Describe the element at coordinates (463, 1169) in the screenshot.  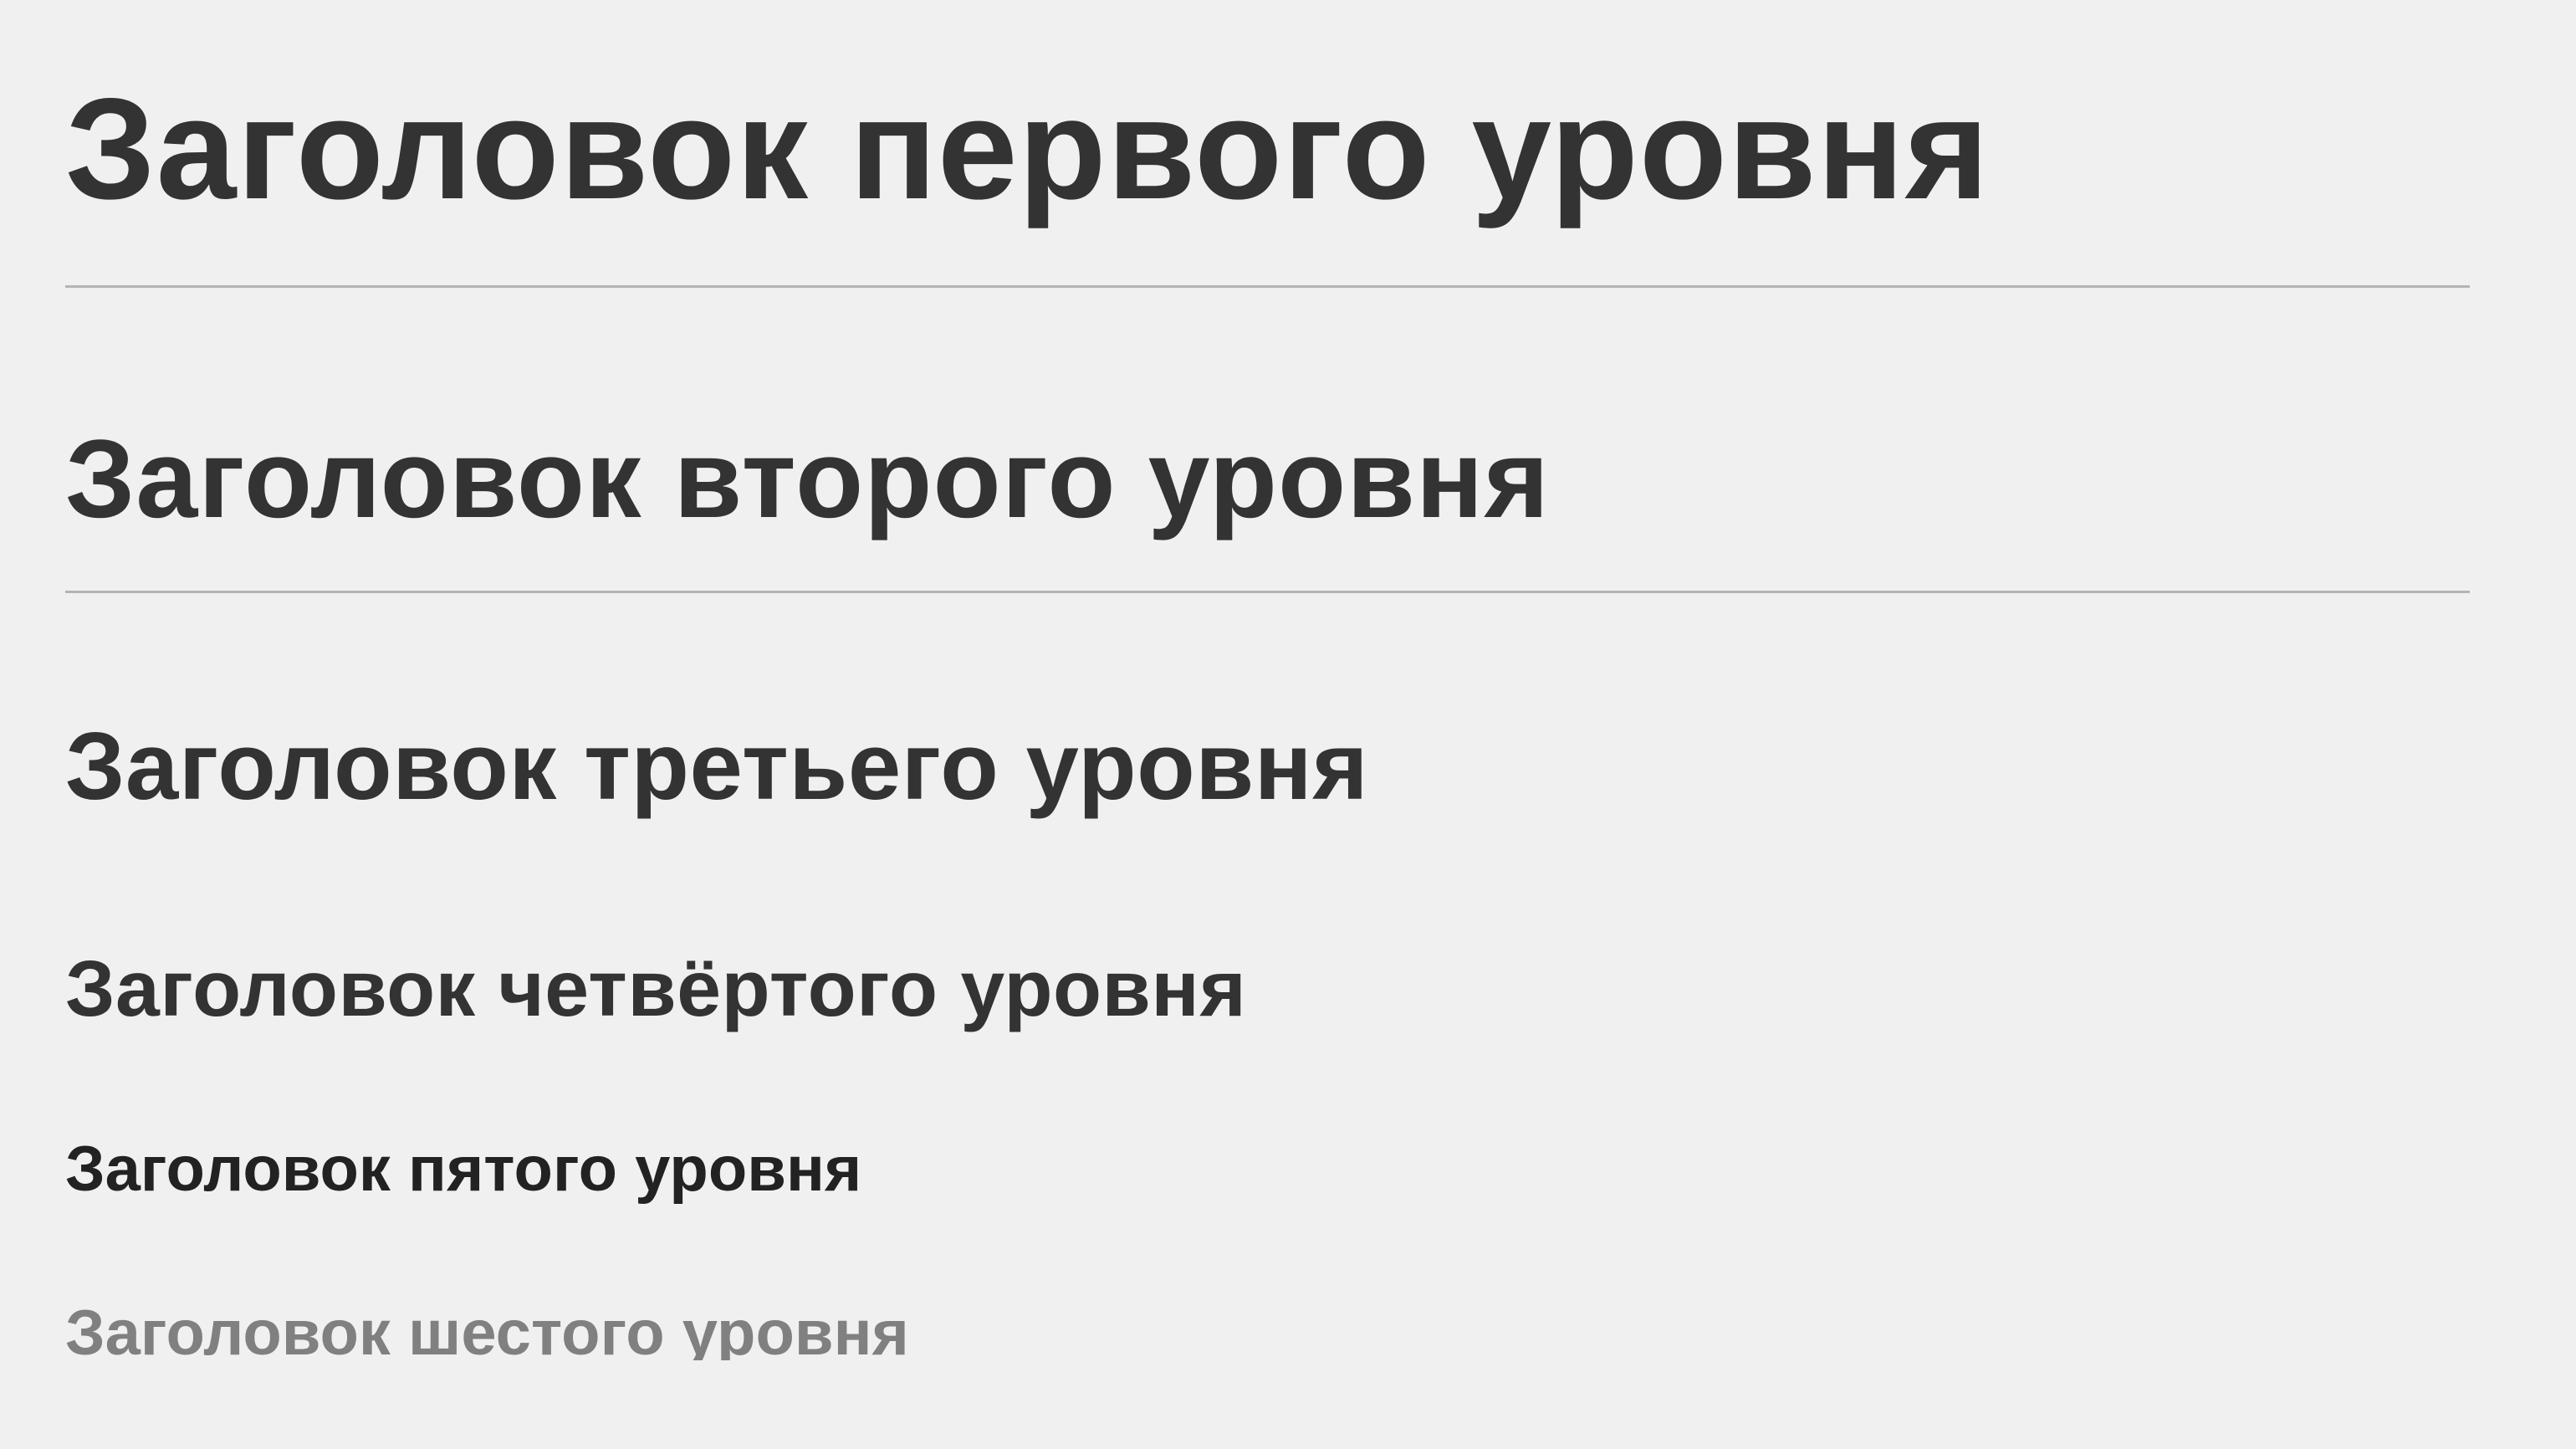
I see `heading-level-5: Заголовок пятого уровня` at that location.